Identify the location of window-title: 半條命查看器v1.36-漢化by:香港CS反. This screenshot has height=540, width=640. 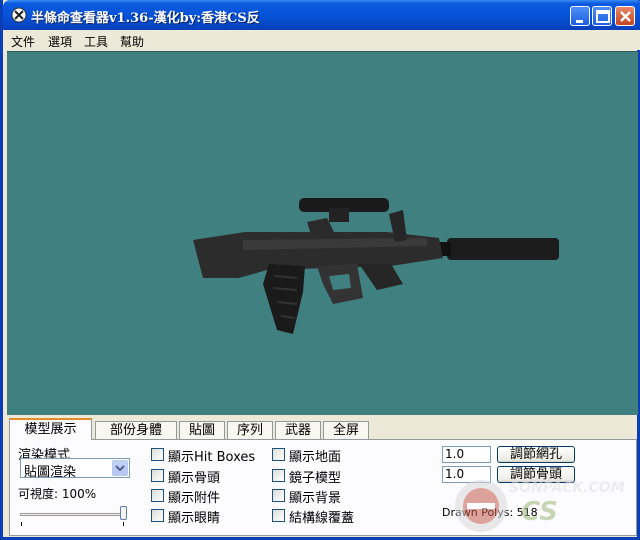
(145, 18).